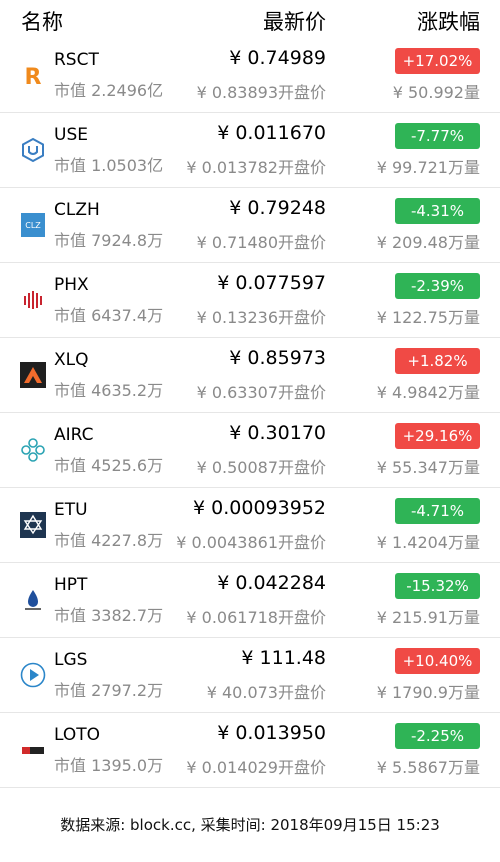 The image size is (500, 862). I want to click on latest-price: ¥ 0.74989, so click(277, 58).